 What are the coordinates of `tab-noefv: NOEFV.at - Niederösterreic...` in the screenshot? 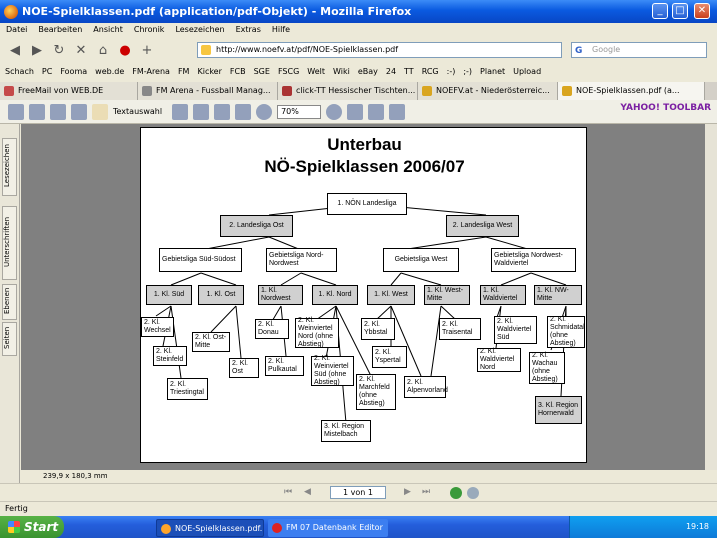 It's located at (488, 91).